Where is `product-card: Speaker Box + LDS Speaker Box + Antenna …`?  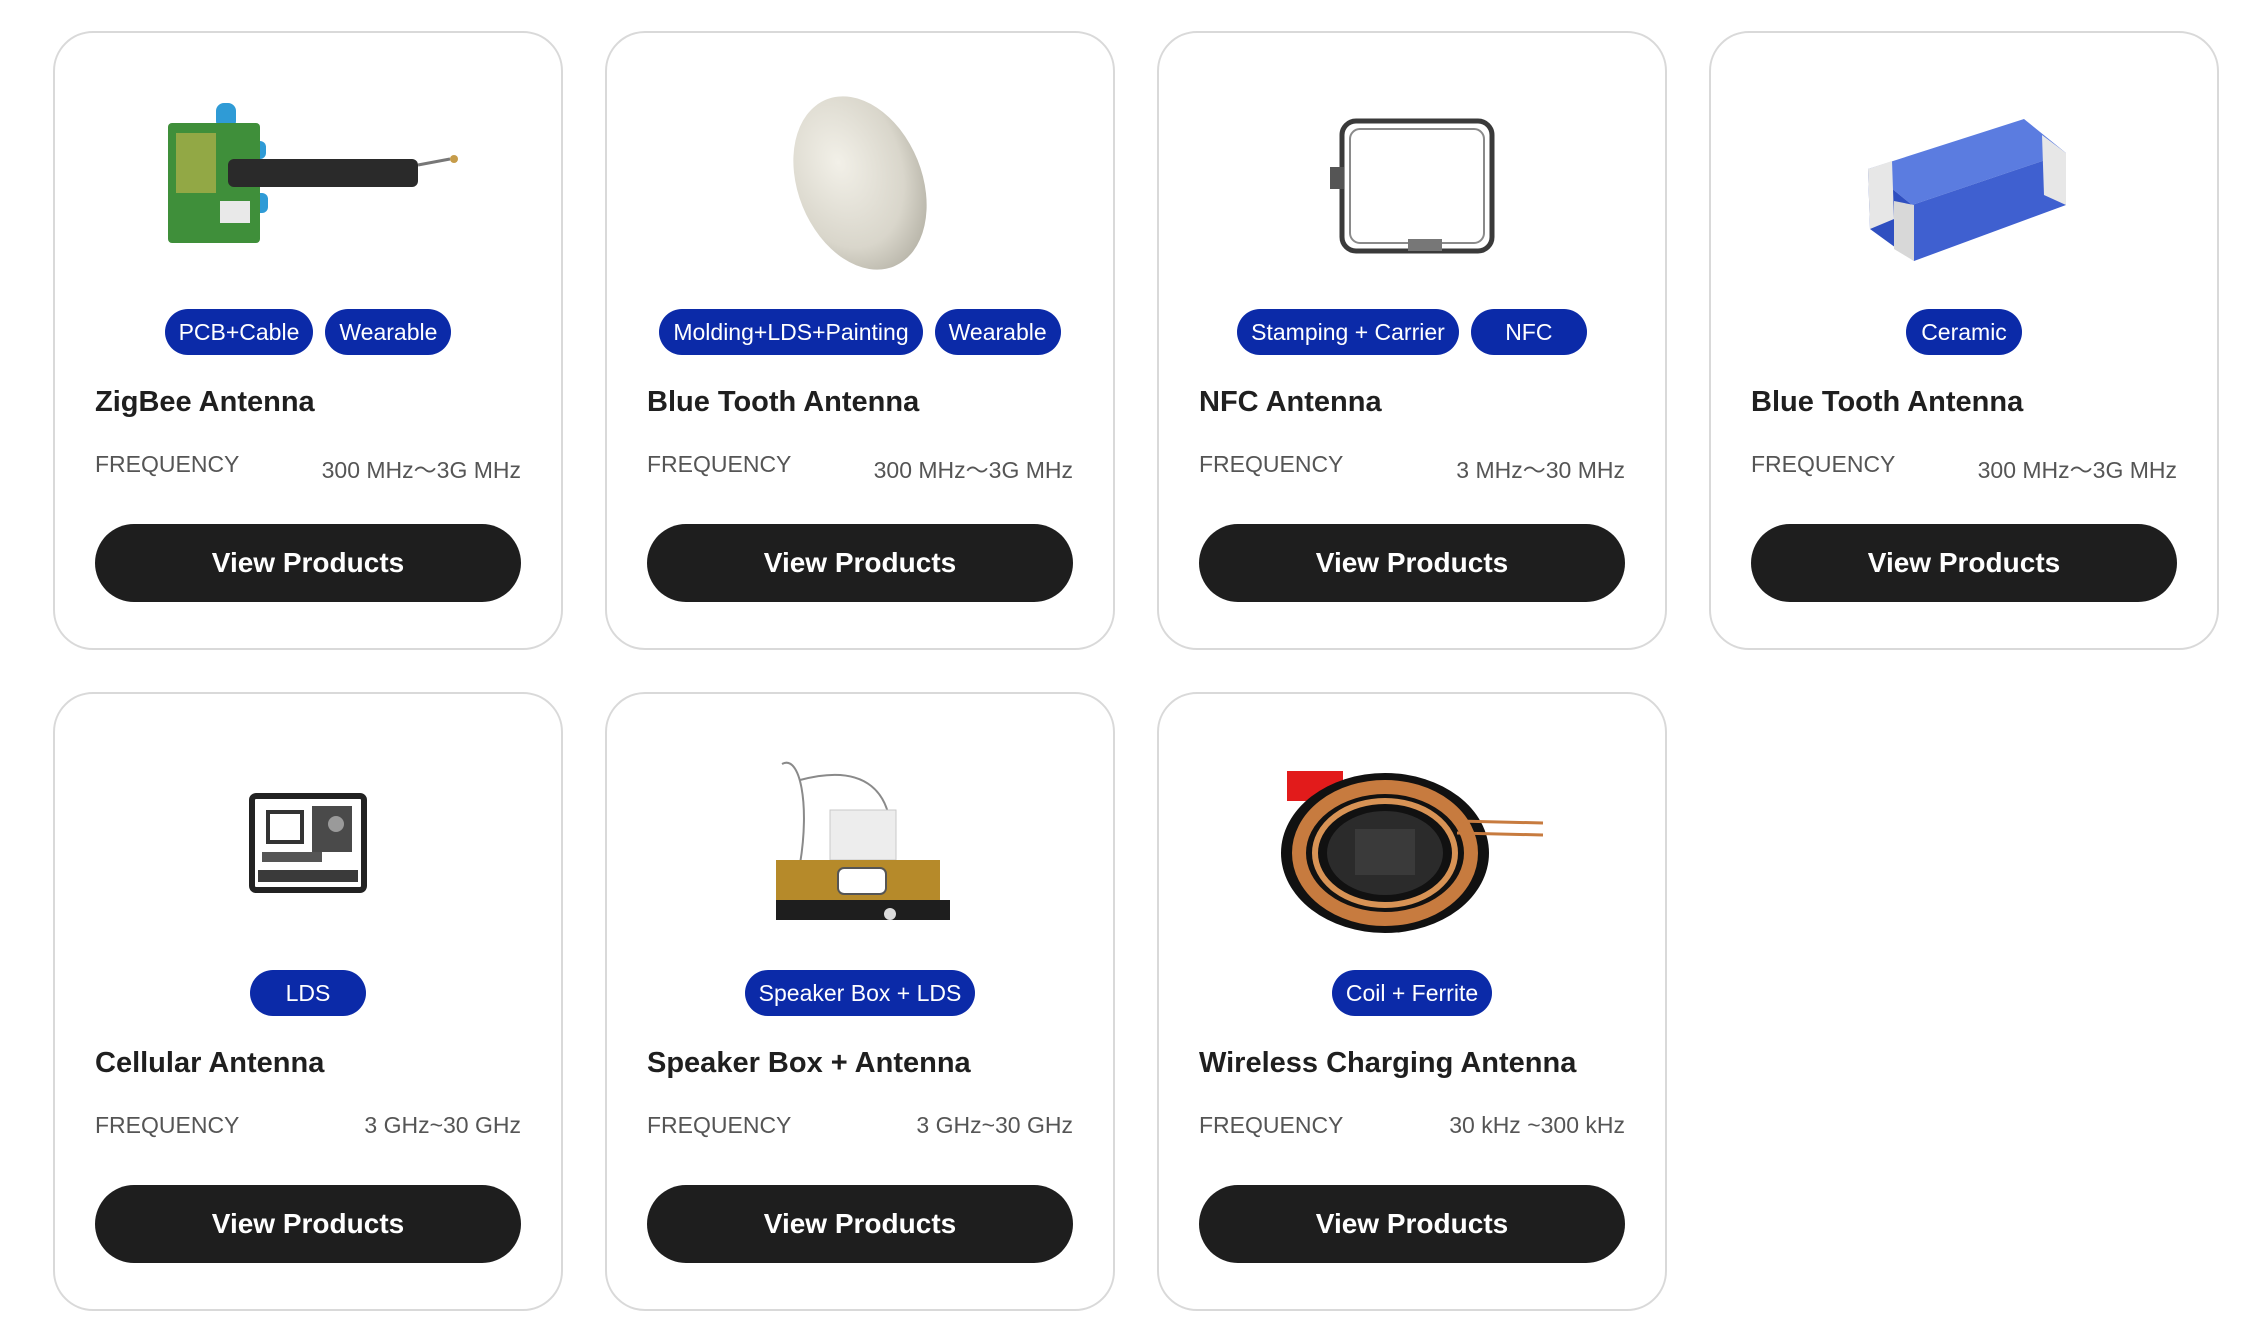
product-card: Speaker Box + LDS Speaker Box + Antenna … is located at coordinates (860, 1001).